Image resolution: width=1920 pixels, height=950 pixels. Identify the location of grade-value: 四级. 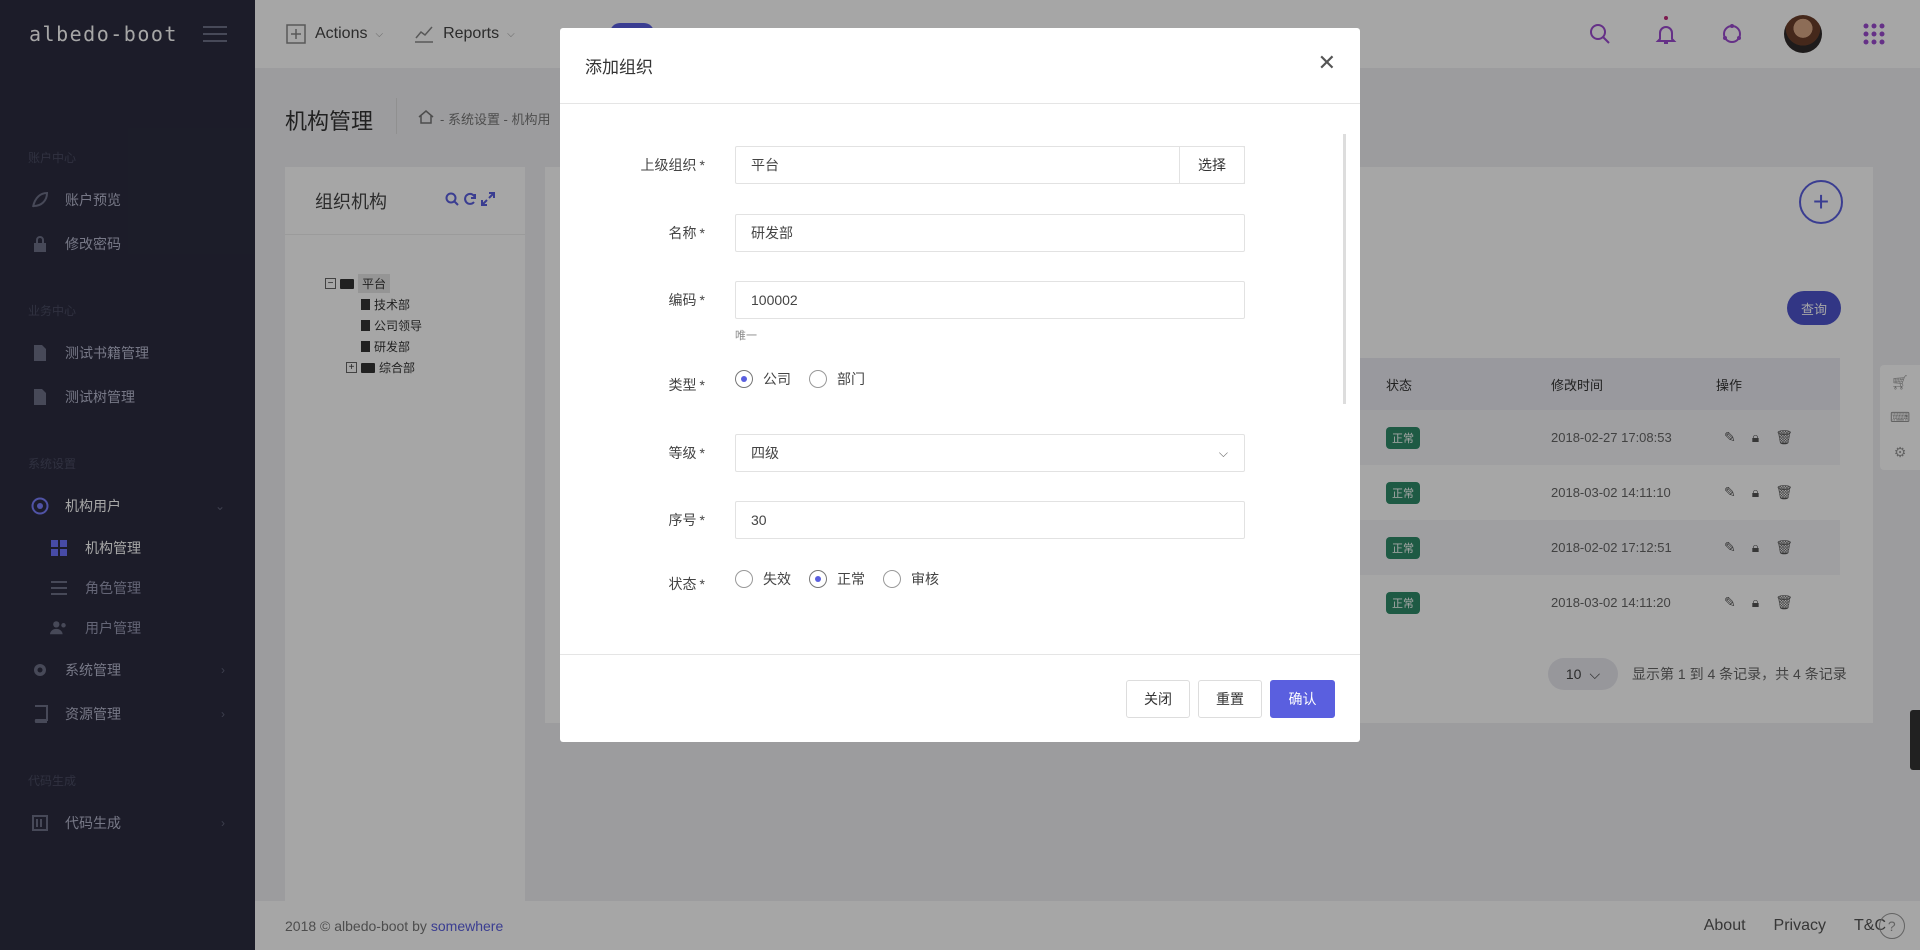
(765, 453).